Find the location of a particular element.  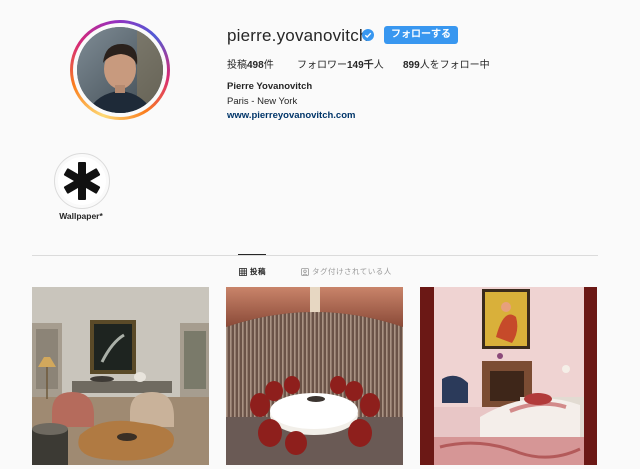

tab-posts: 投稿 is located at coordinates (252, 271).